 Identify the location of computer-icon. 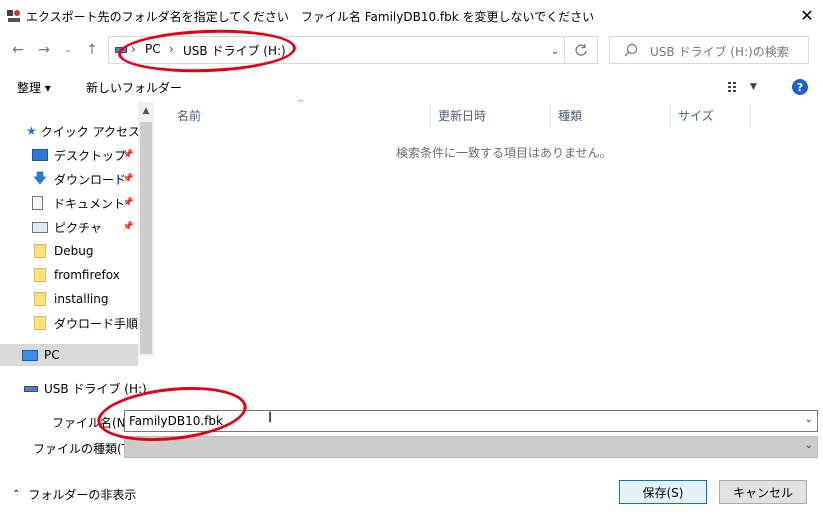
(30, 355).